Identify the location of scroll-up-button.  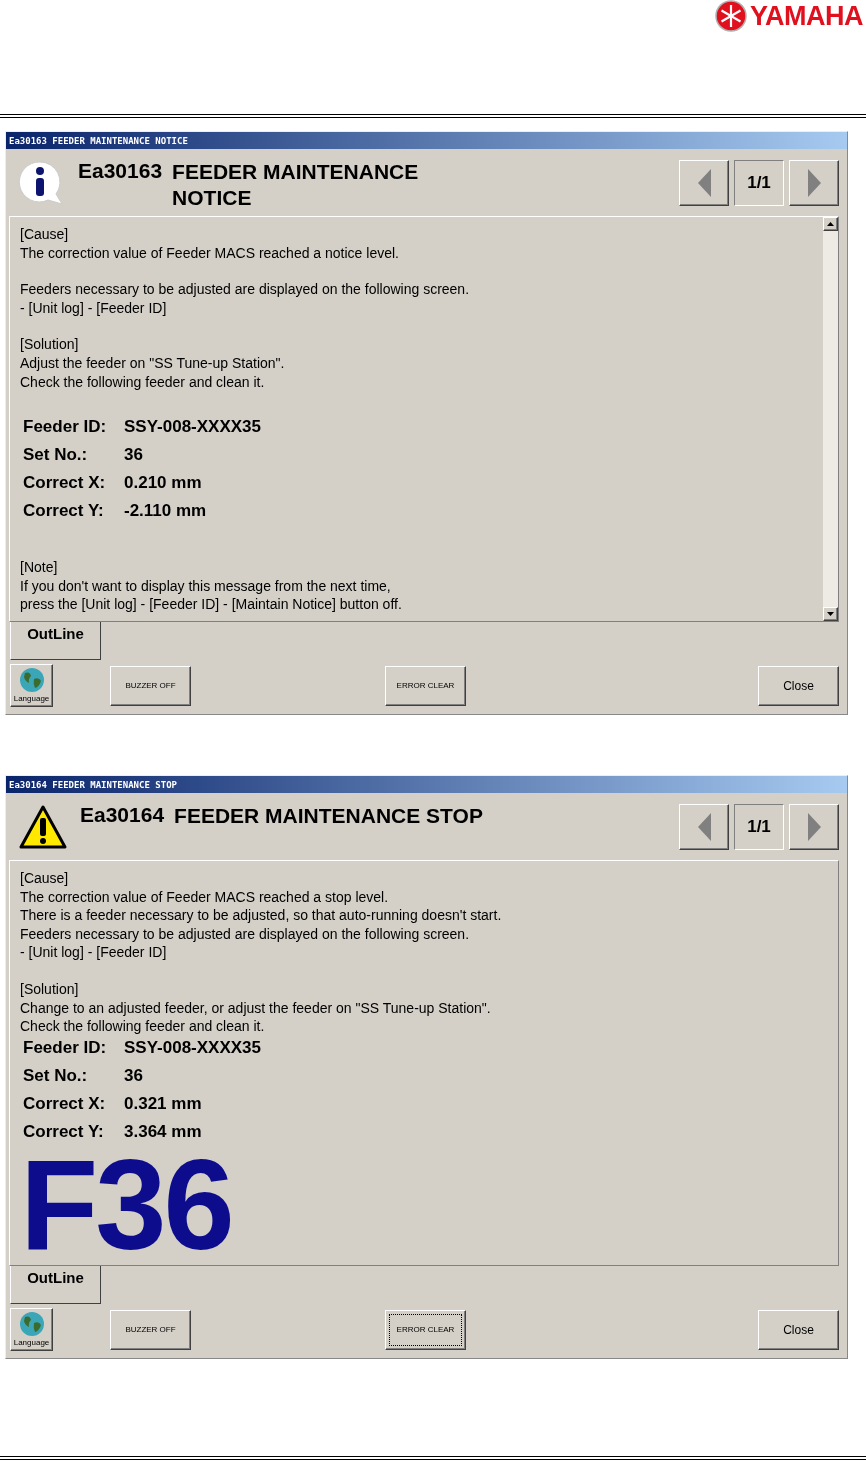
(830, 224).